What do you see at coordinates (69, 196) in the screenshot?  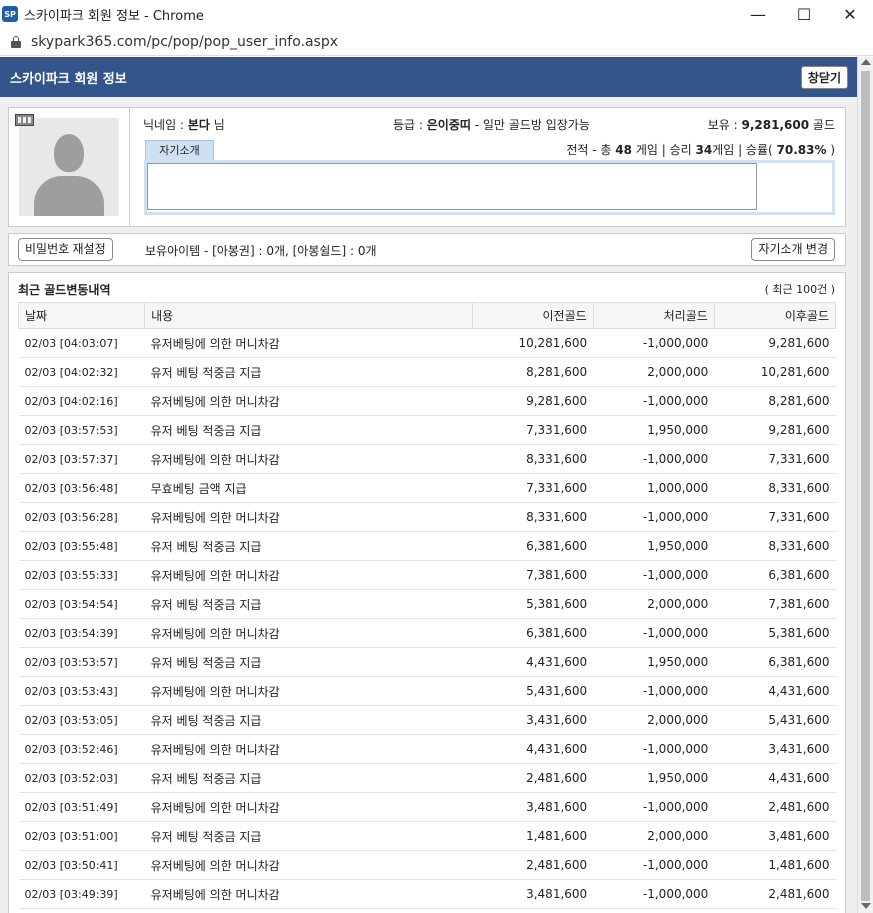 I see `avatar-body-icon` at bounding box center [69, 196].